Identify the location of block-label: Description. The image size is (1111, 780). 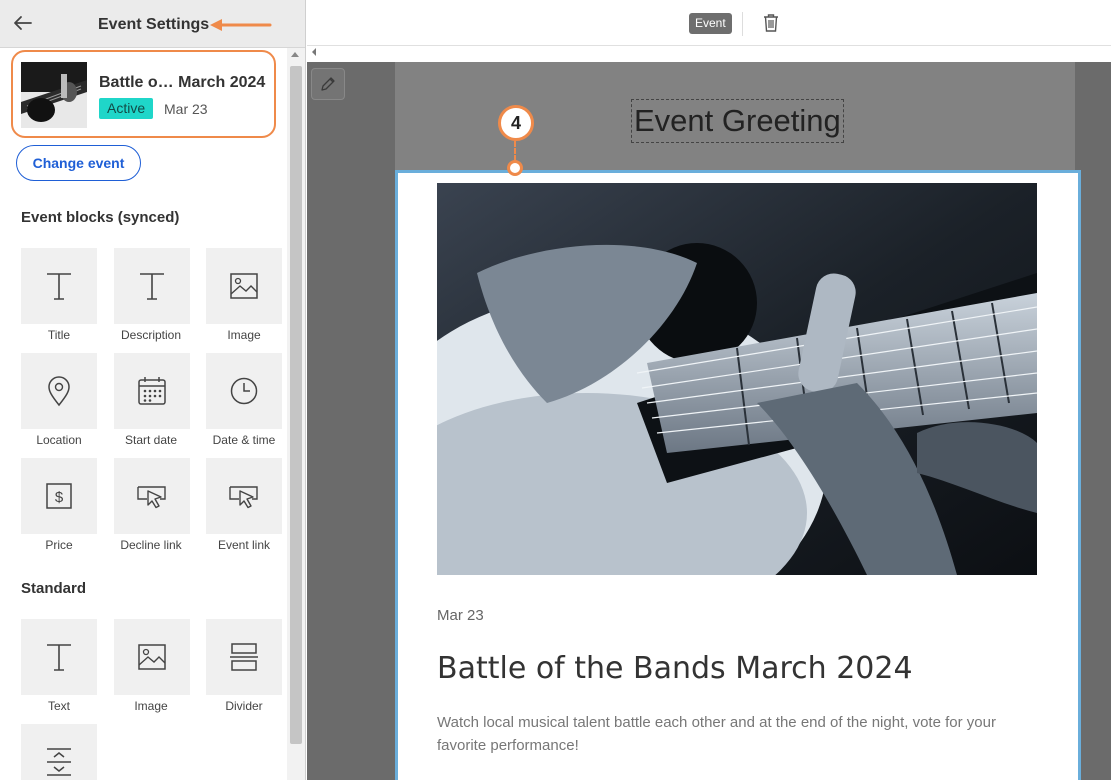
(151, 335).